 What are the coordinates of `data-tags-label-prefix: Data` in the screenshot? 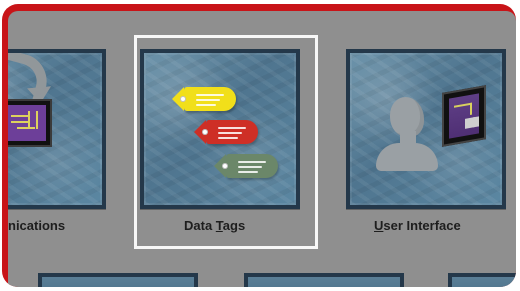 It's located at (200, 225).